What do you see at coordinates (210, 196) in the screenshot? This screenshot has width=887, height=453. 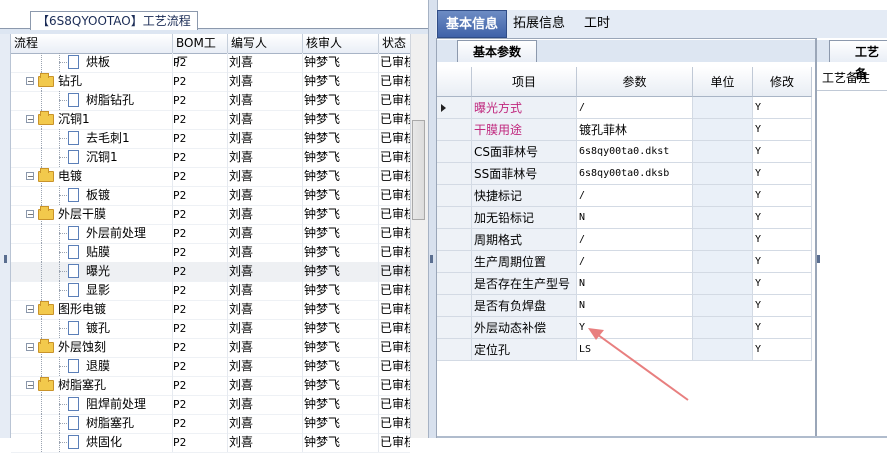 I see `tree-row: 板镀 P2 刘喜 钟梦飞 已审核` at bounding box center [210, 196].